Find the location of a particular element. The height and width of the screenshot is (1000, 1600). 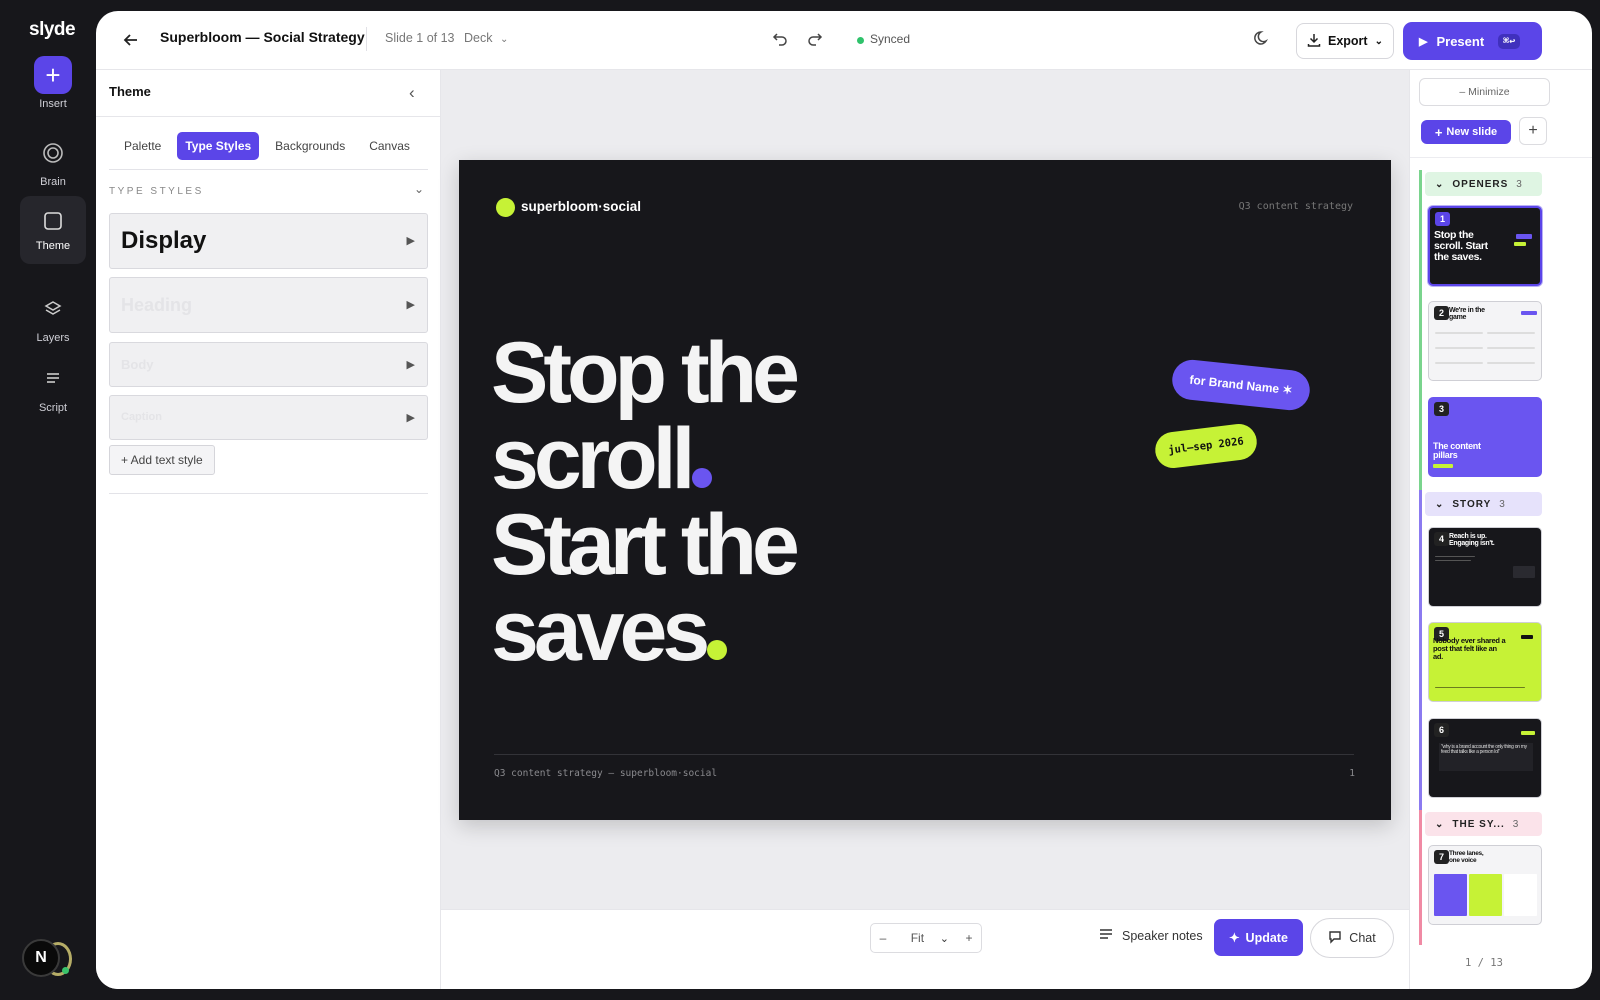

moon-icon is located at coordinates (1262, 40).